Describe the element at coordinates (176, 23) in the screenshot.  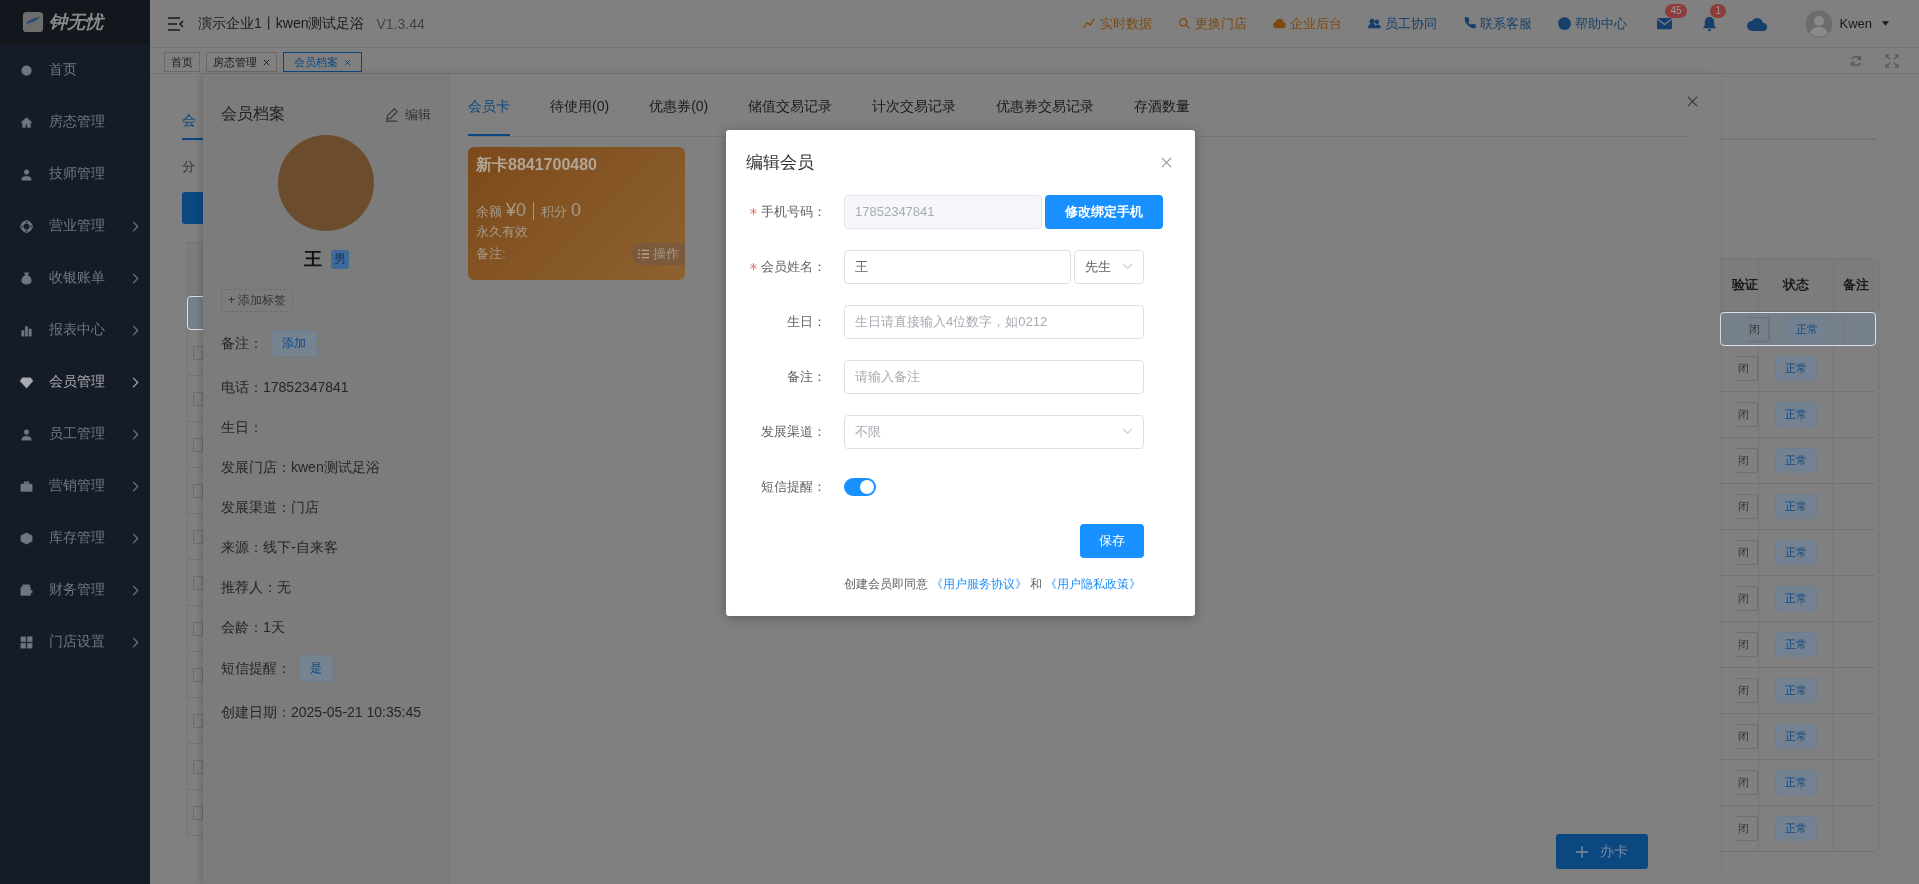
I see `menu-icon` at that location.